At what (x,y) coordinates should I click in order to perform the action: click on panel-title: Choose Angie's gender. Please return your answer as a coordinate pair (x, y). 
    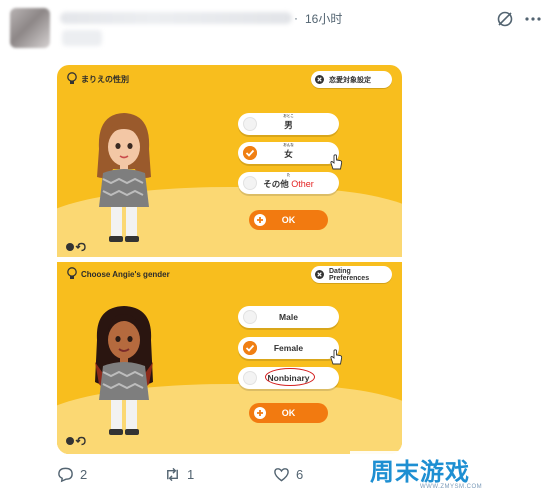
    Looking at the image, I should click on (125, 274).